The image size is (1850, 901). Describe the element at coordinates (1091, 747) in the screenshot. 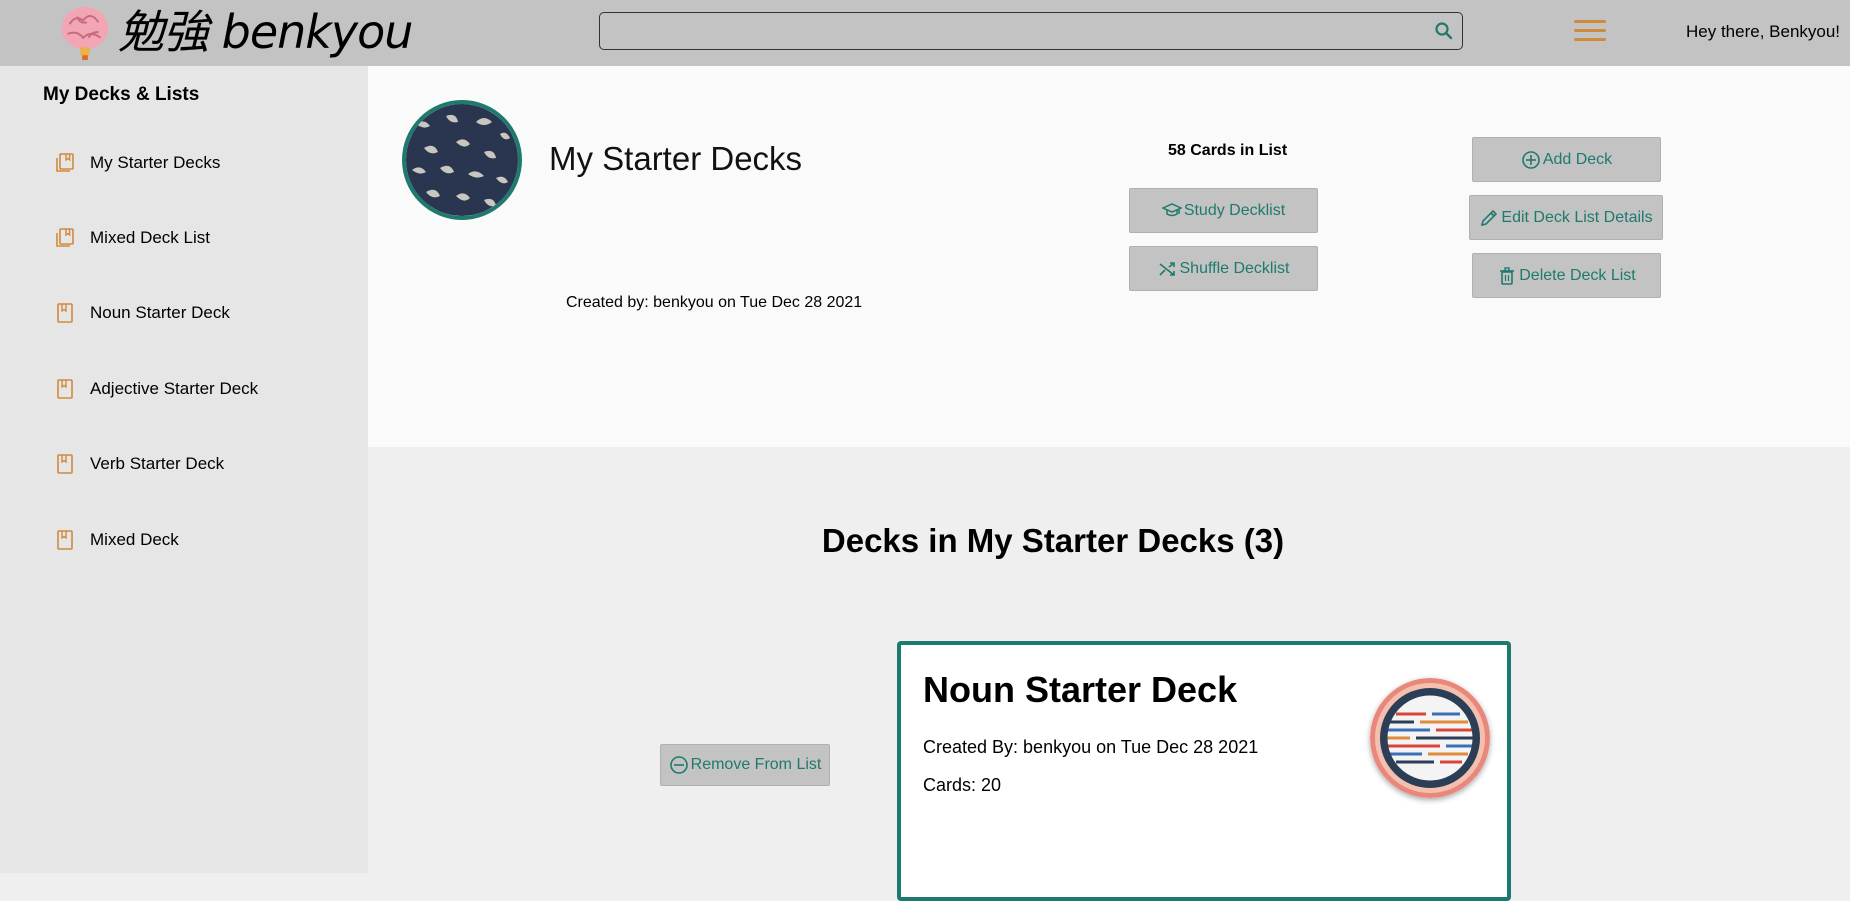

I see `deck-created-by: Created By: benkyou on Tue Dec 28 2021` at that location.